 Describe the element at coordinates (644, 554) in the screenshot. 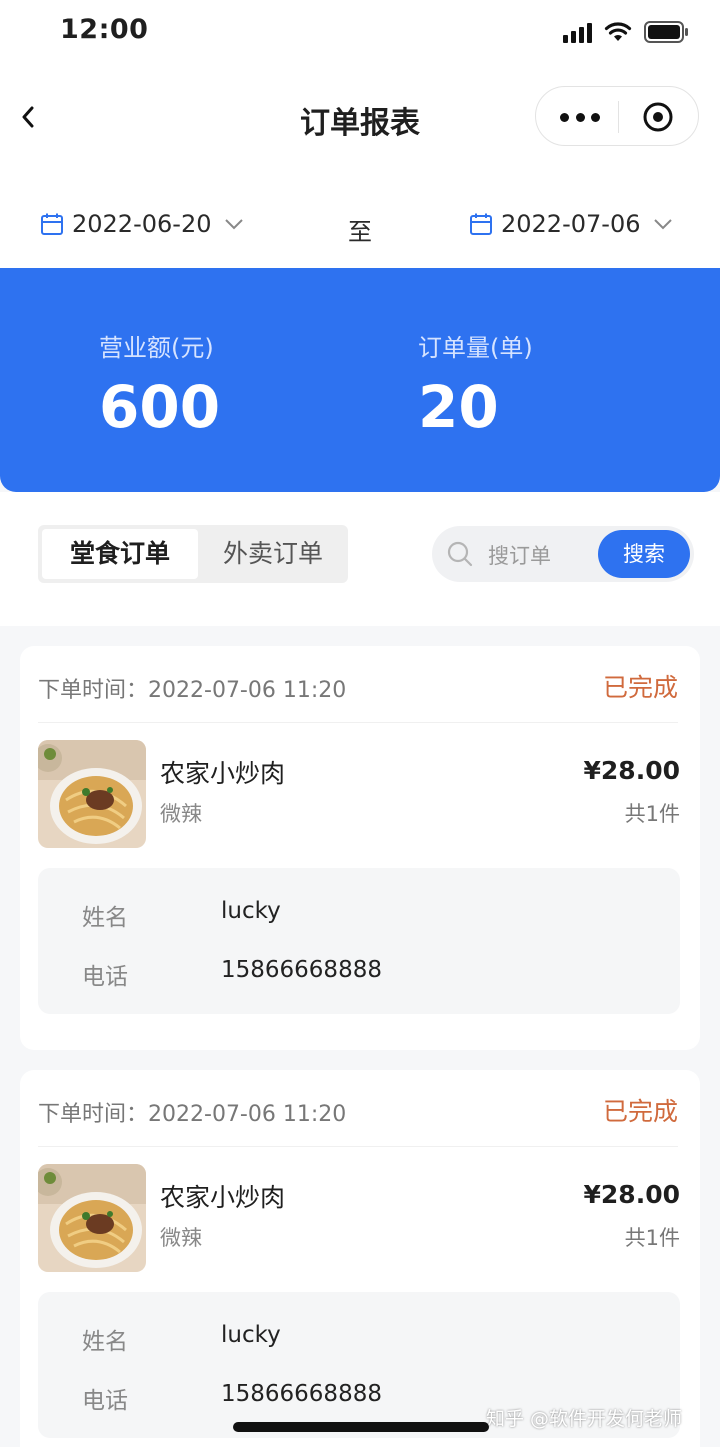

I see `search-button: 搜索` at that location.